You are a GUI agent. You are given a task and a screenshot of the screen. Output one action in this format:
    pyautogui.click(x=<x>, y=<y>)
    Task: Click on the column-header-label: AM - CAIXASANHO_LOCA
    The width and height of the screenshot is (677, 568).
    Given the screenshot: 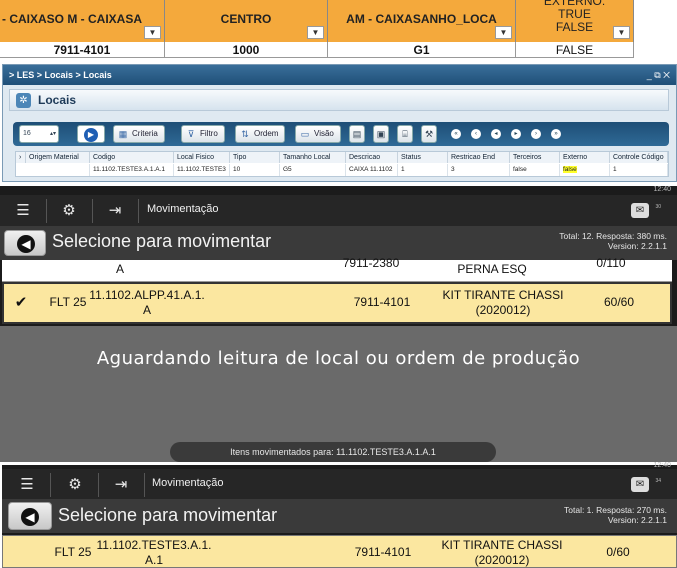 What is the action you would take?
    pyautogui.click(x=421, y=19)
    